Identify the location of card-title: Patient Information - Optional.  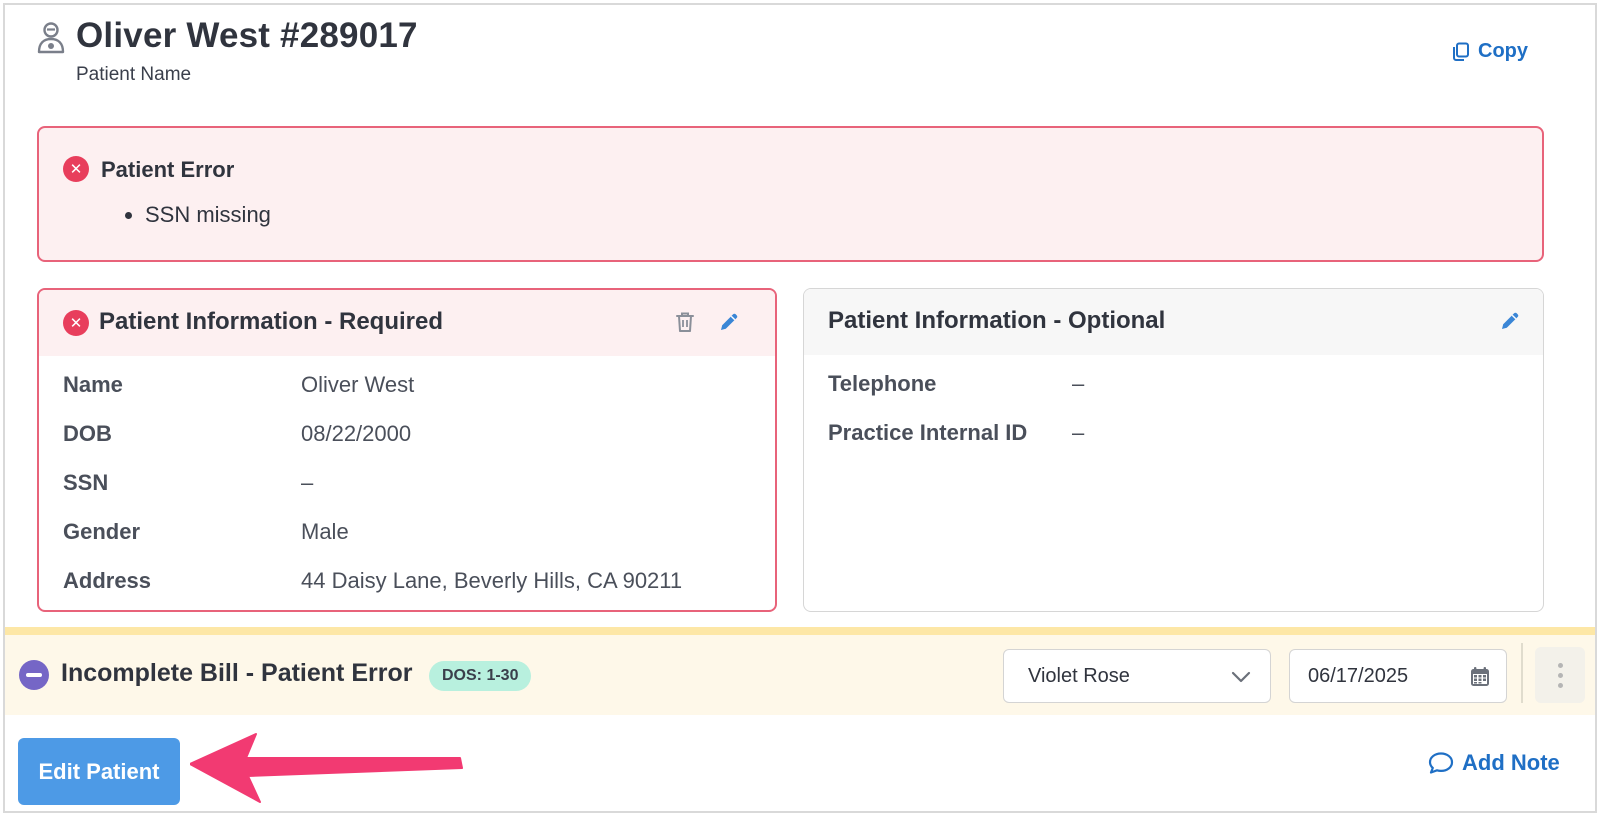
(997, 320).